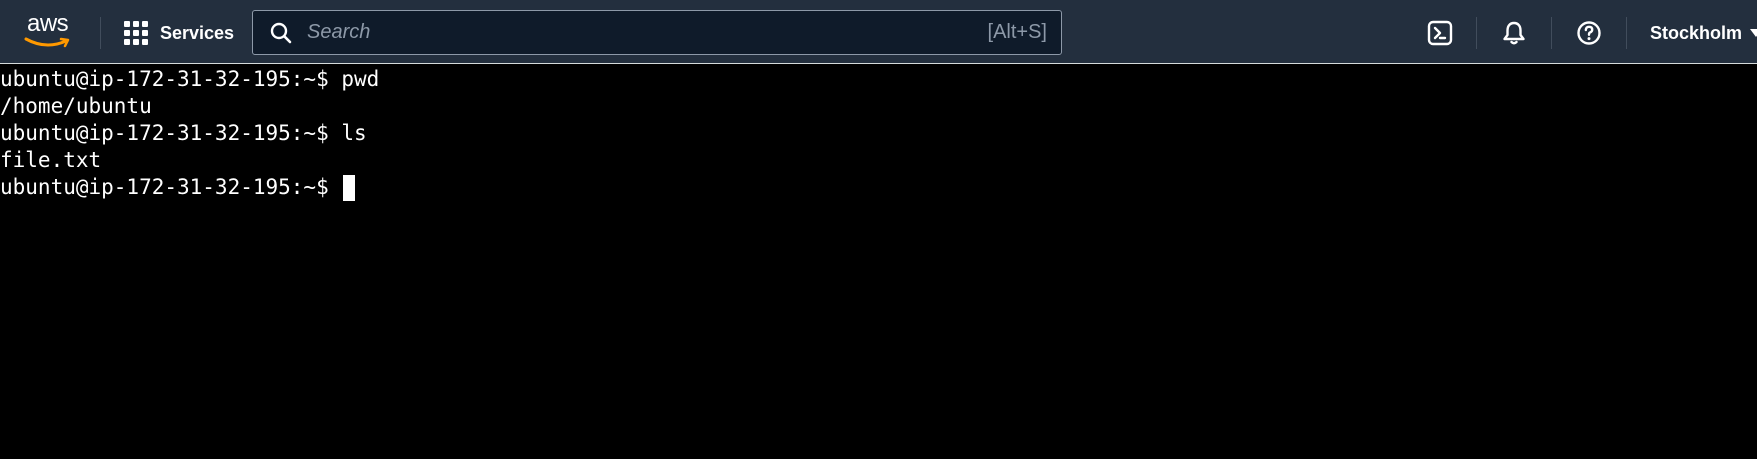  Describe the element at coordinates (47, 42) in the screenshot. I see `aws-smile-icon` at that location.